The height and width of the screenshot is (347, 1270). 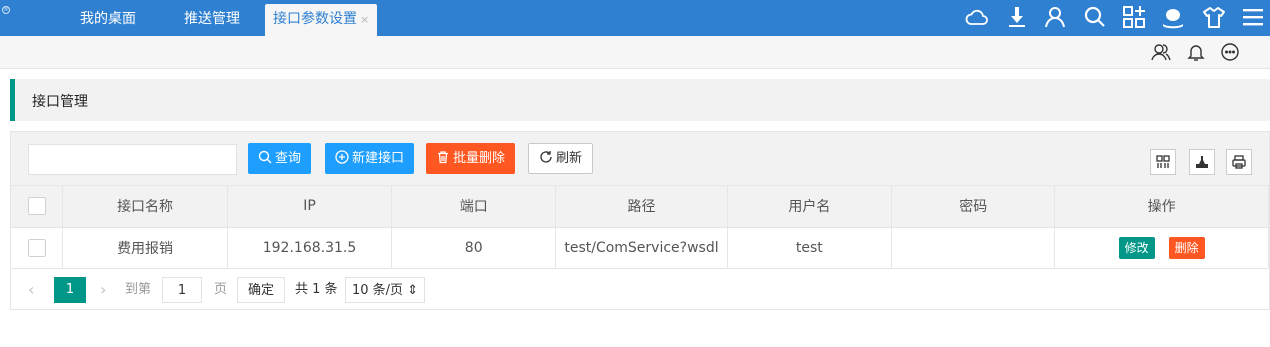 I want to click on page-size-select: 10 条/页 ⇕, so click(x=385, y=290).